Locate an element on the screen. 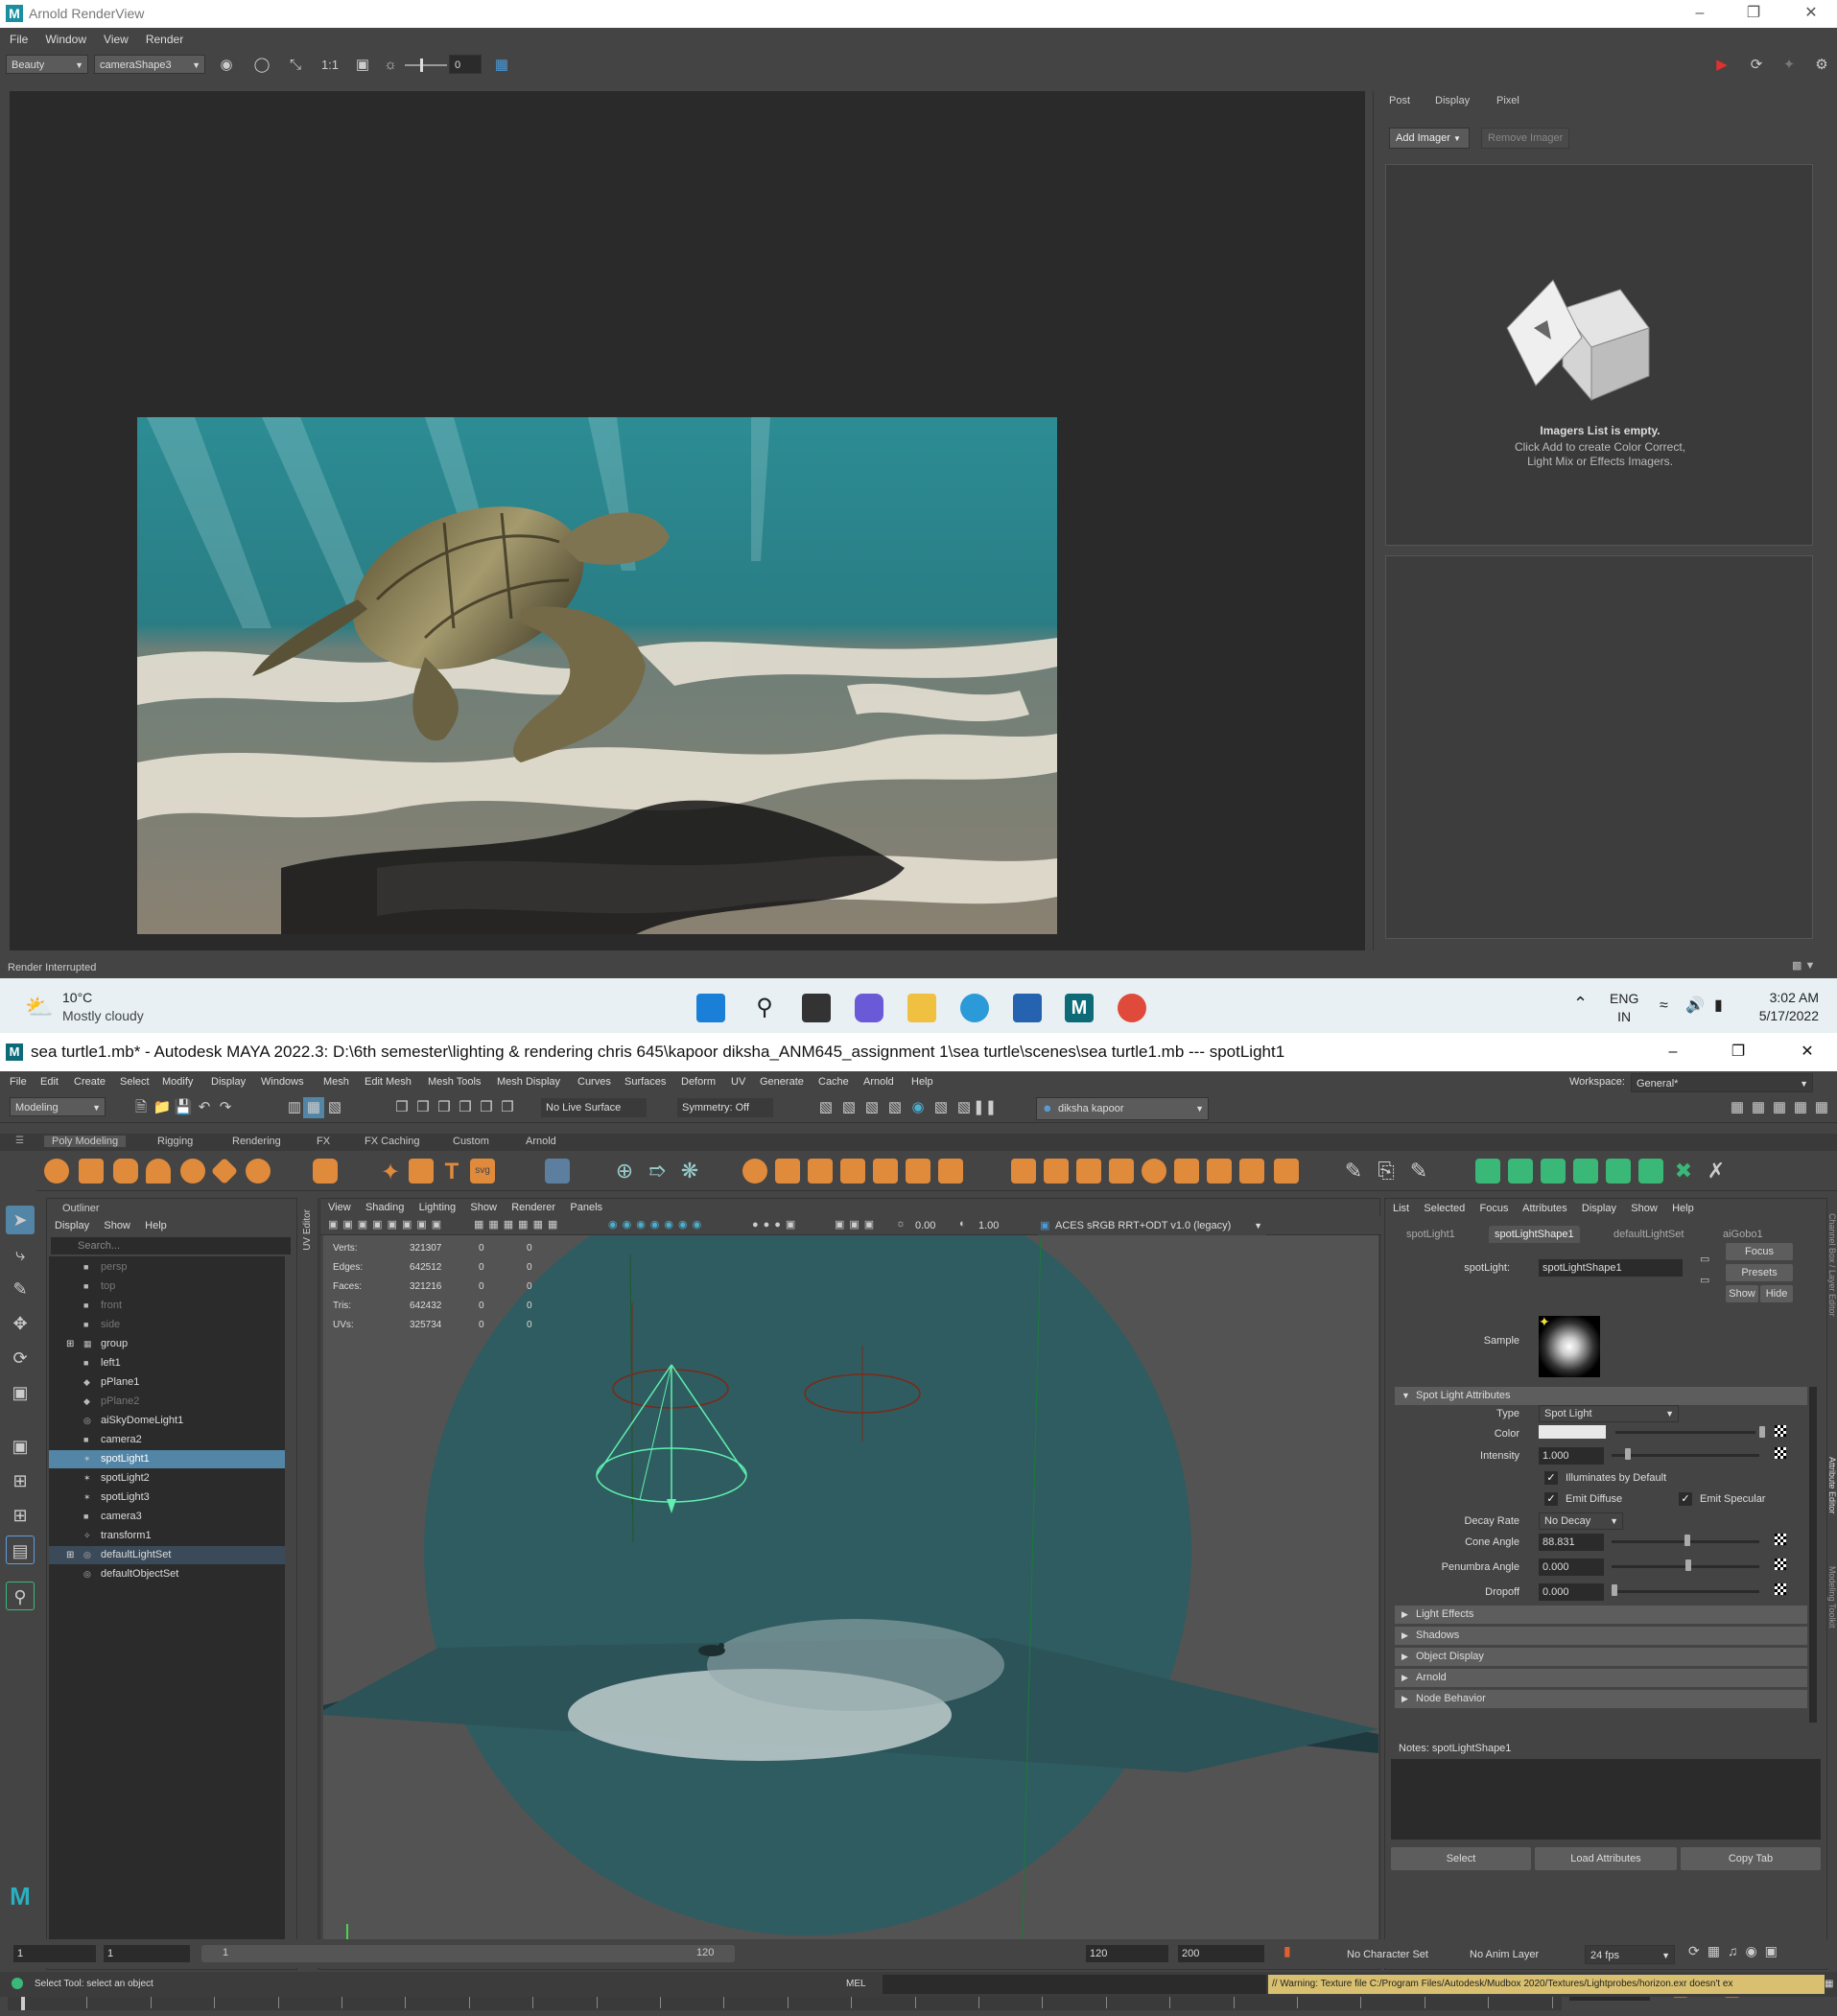 This screenshot has height=2016, width=1837. arnold-render-icon: ▧ is located at coordinates (941, 1107).